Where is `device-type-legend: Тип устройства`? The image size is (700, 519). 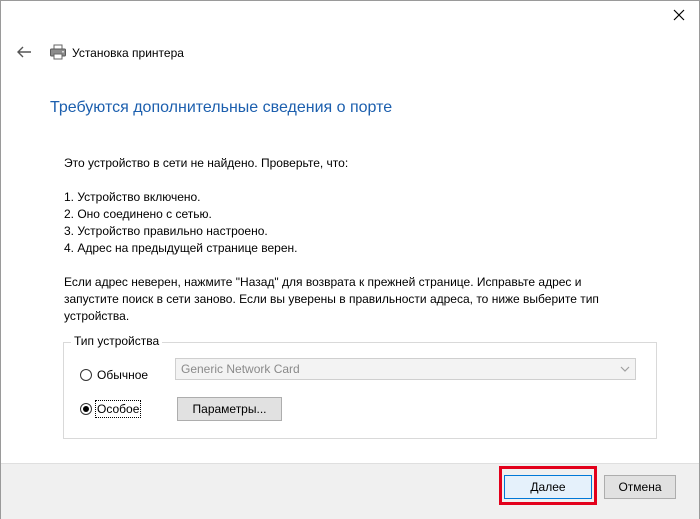
device-type-legend: Тип устройства is located at coordinates (117, 341).